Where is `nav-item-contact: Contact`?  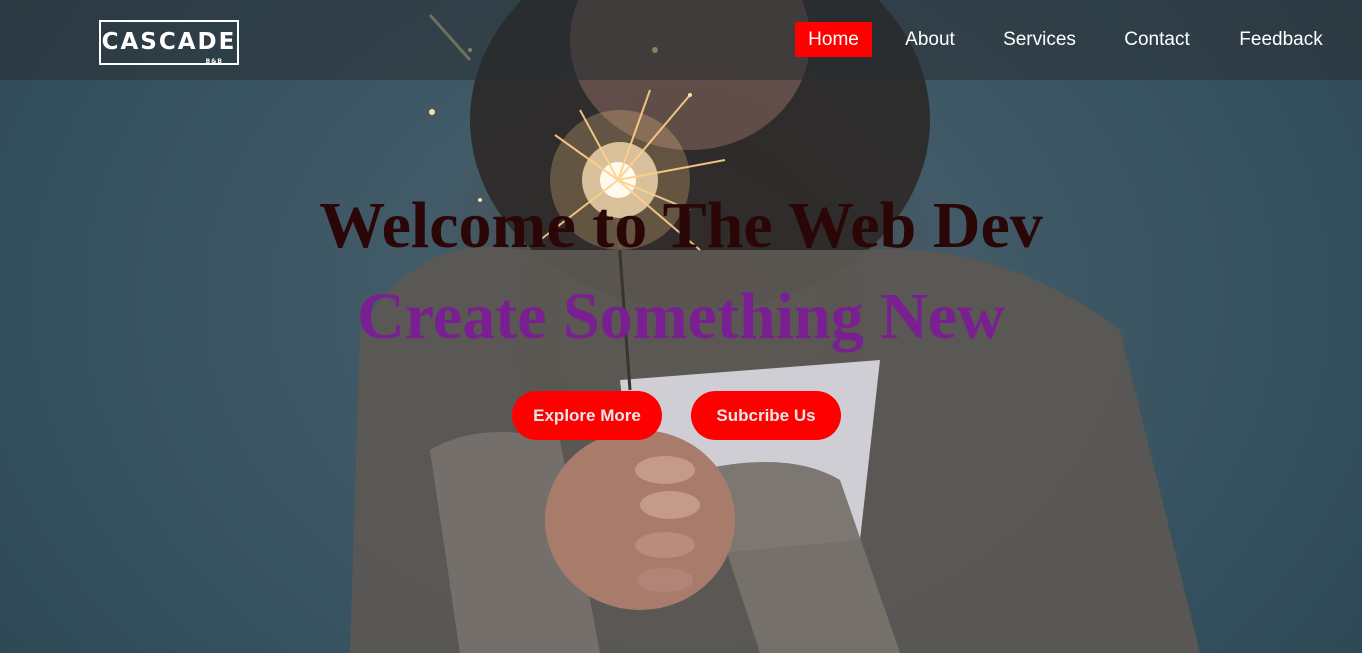 nav-item-contact: Contact is located at coordinates (1157, 39).